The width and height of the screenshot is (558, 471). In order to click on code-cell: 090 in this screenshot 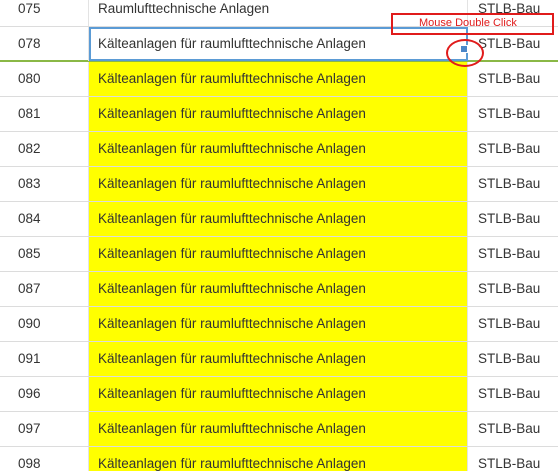, I will do `click(44, 324)`.